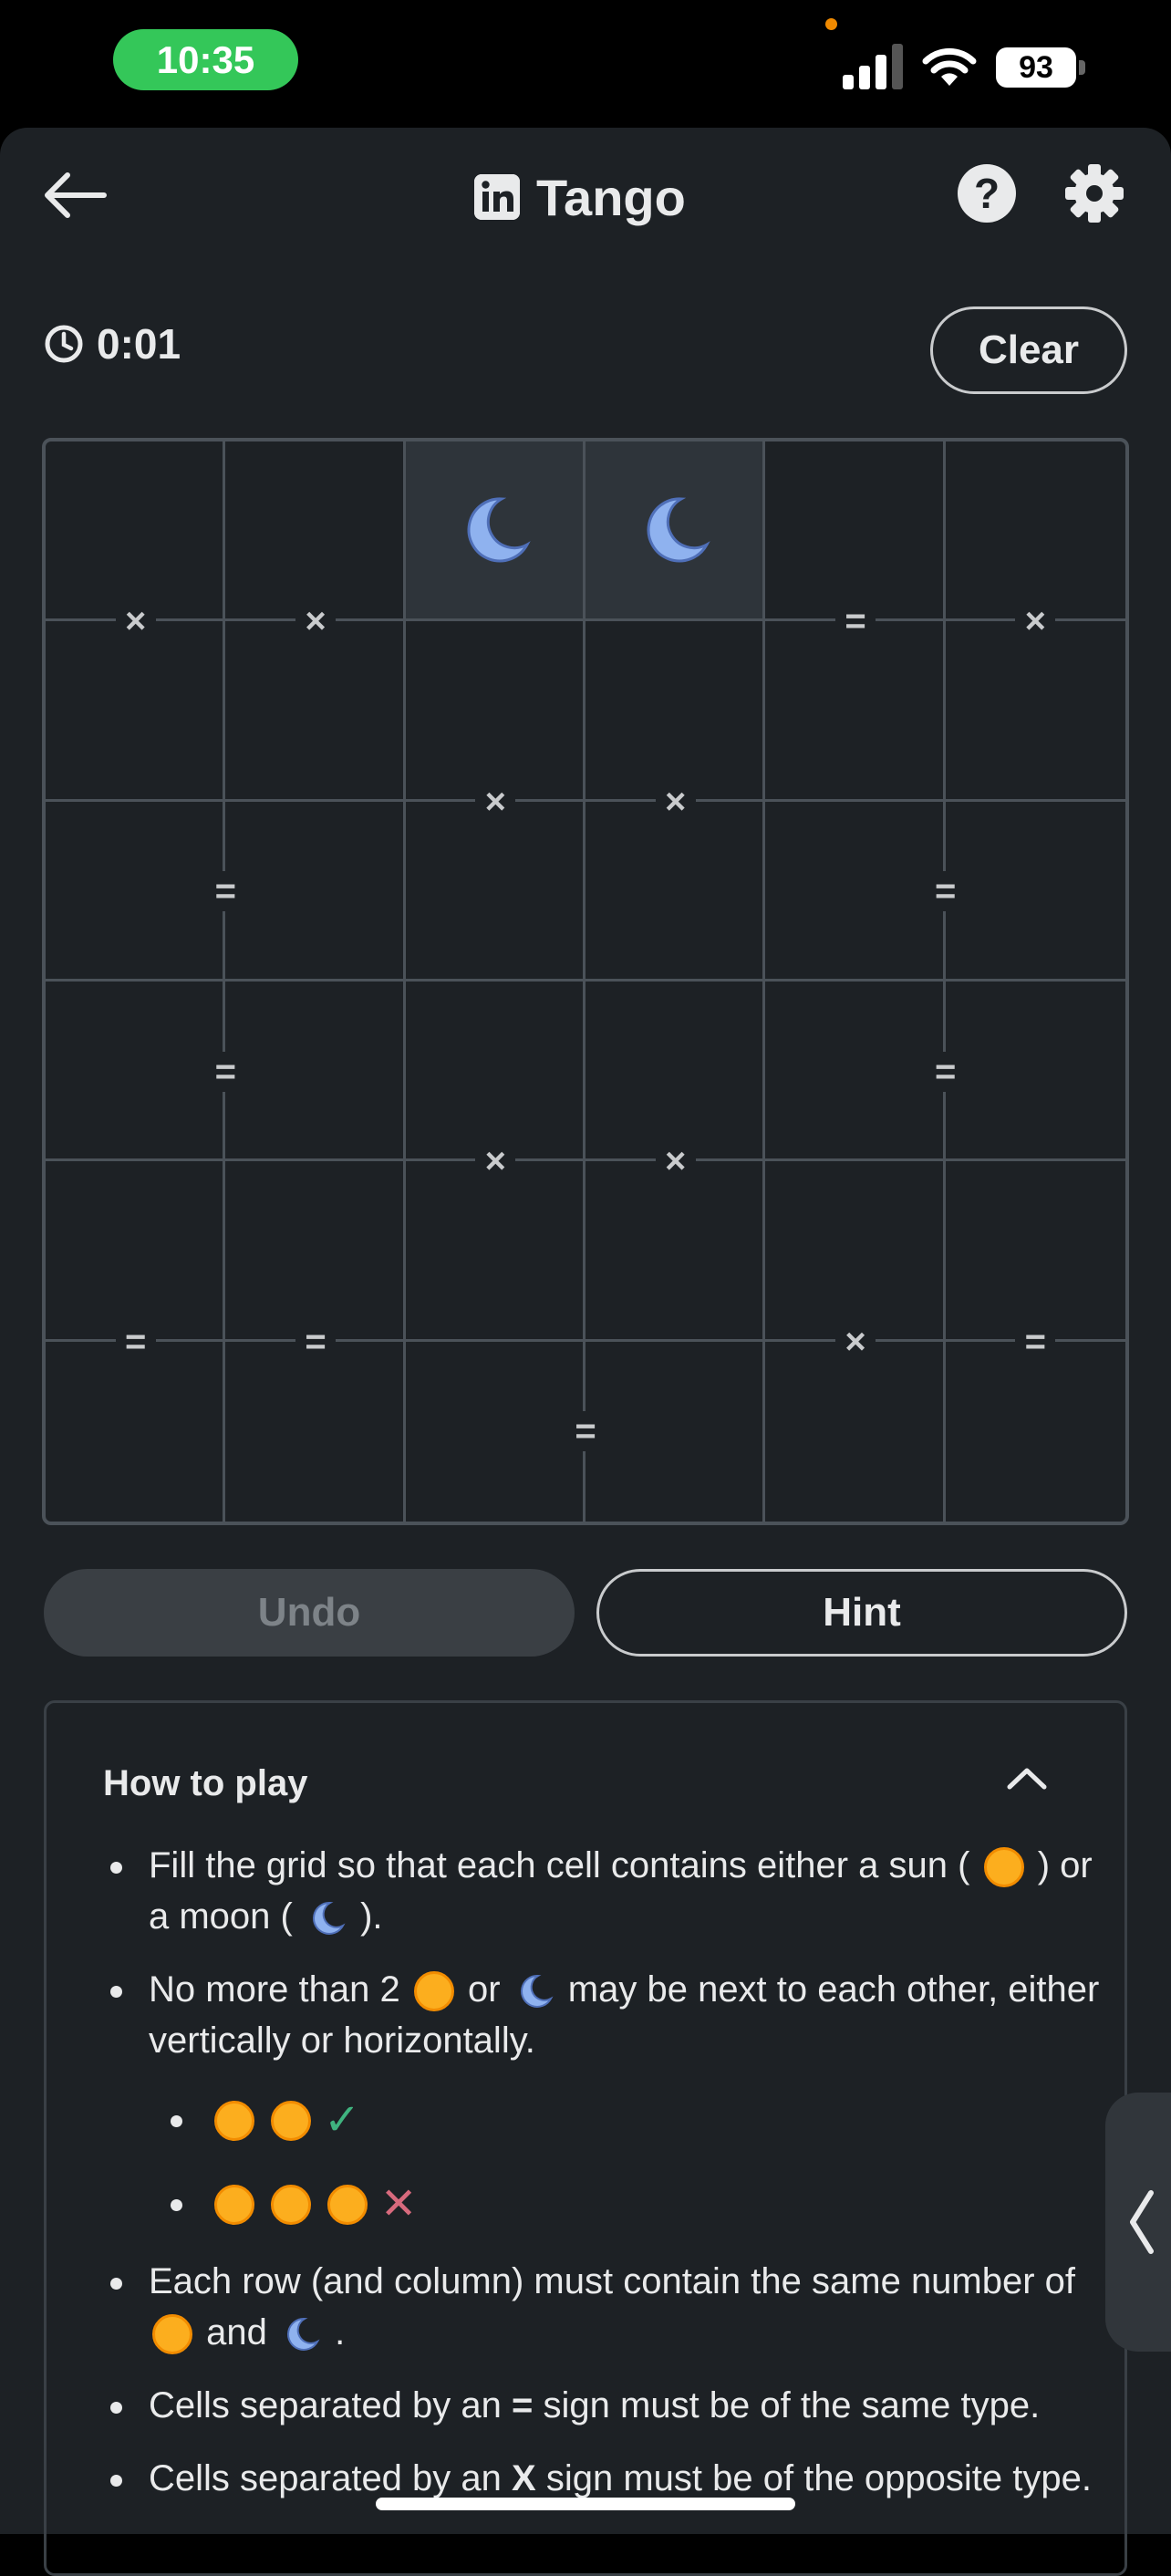 The image size is (1171, 2576). Describe the element at coordinates (64, 344) in the screenshot. I see `clock-icon` at that location.